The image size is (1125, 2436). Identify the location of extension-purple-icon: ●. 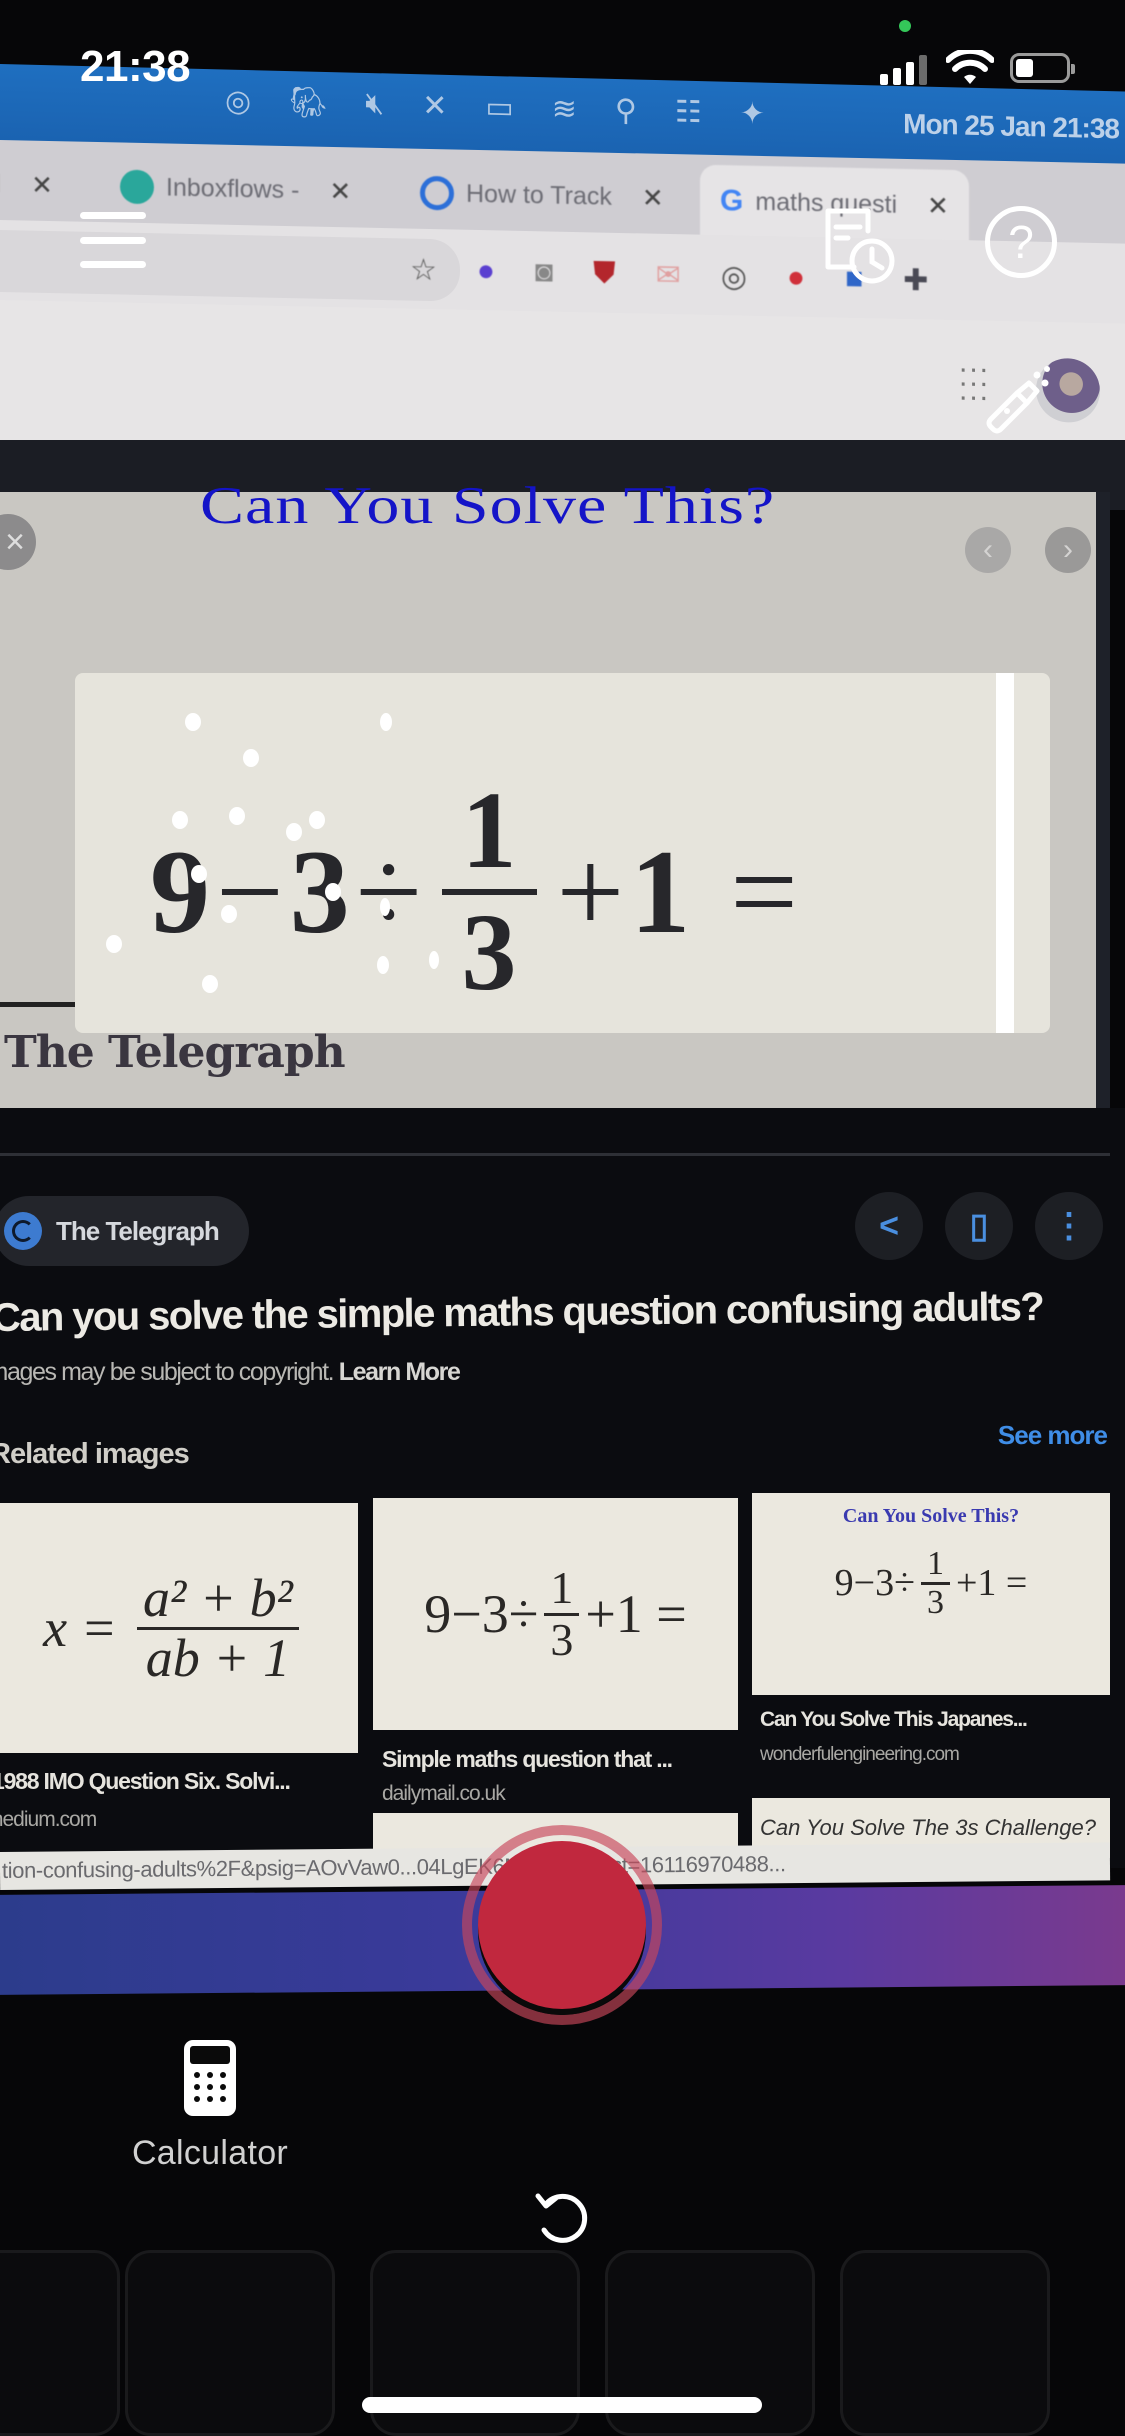
(486, 270).